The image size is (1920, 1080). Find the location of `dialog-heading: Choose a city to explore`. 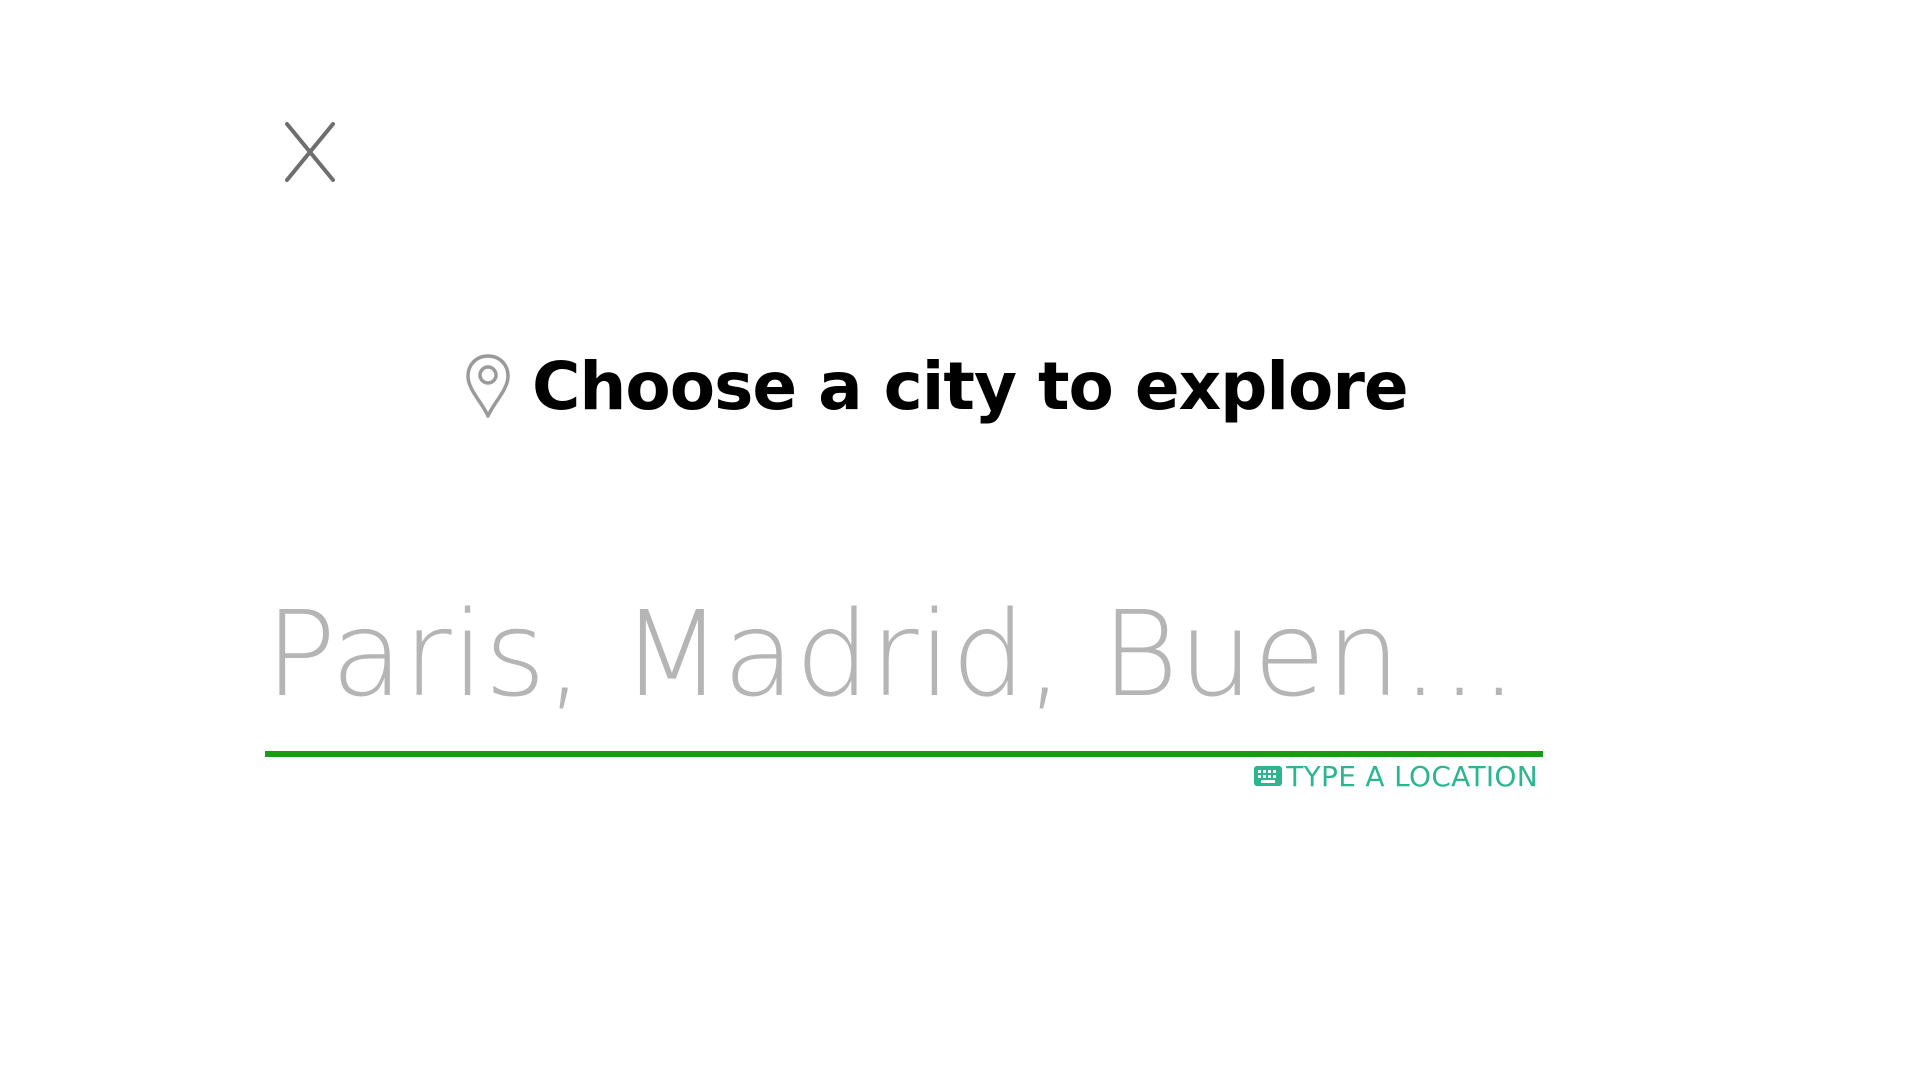

dialog-heading: Choose a city to explore is located at coordinates (935, 386).